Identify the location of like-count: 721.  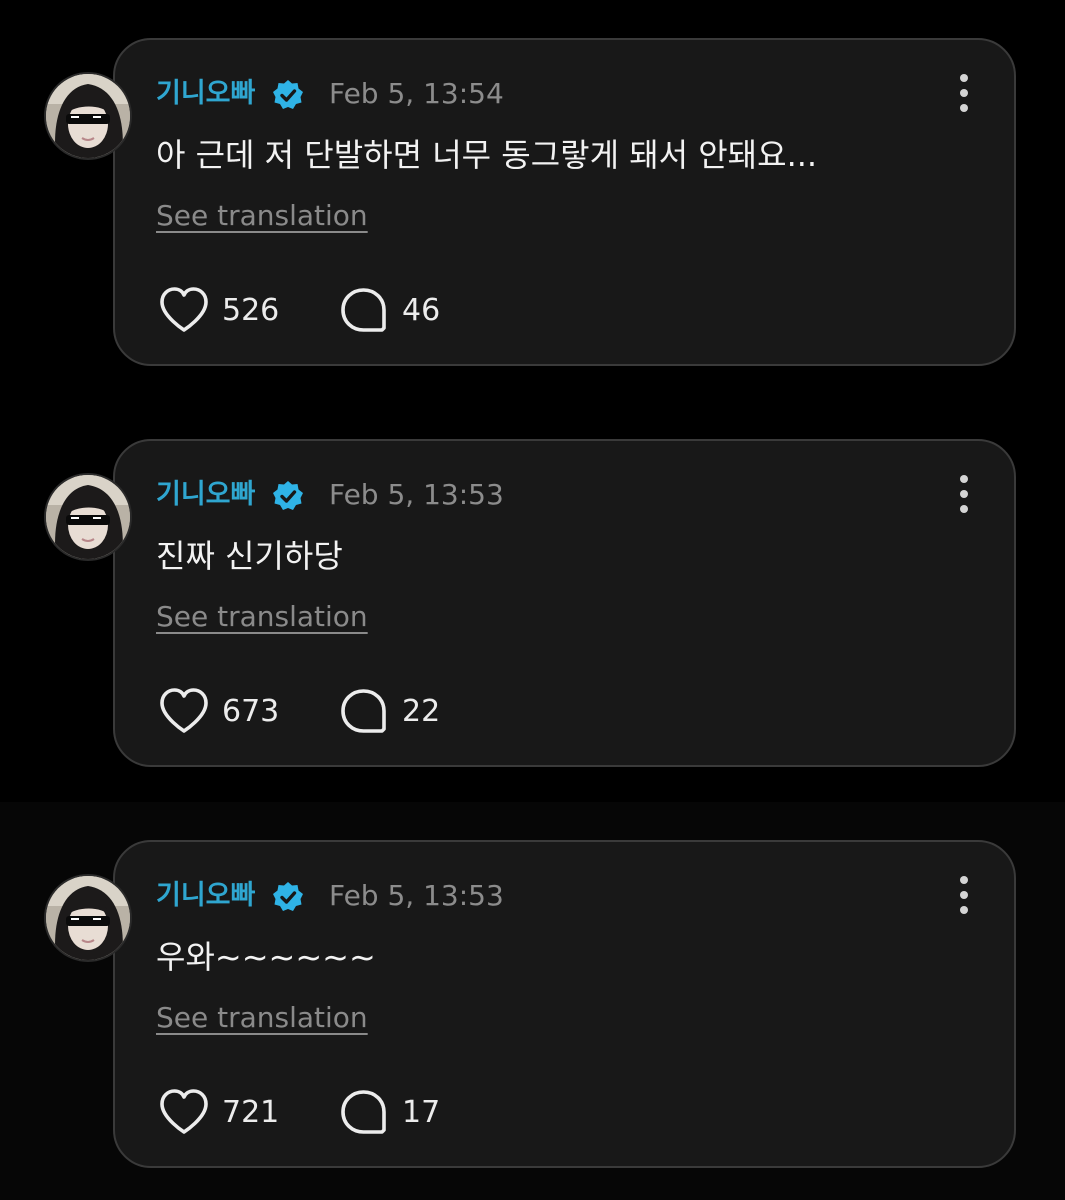
(251, 1112).